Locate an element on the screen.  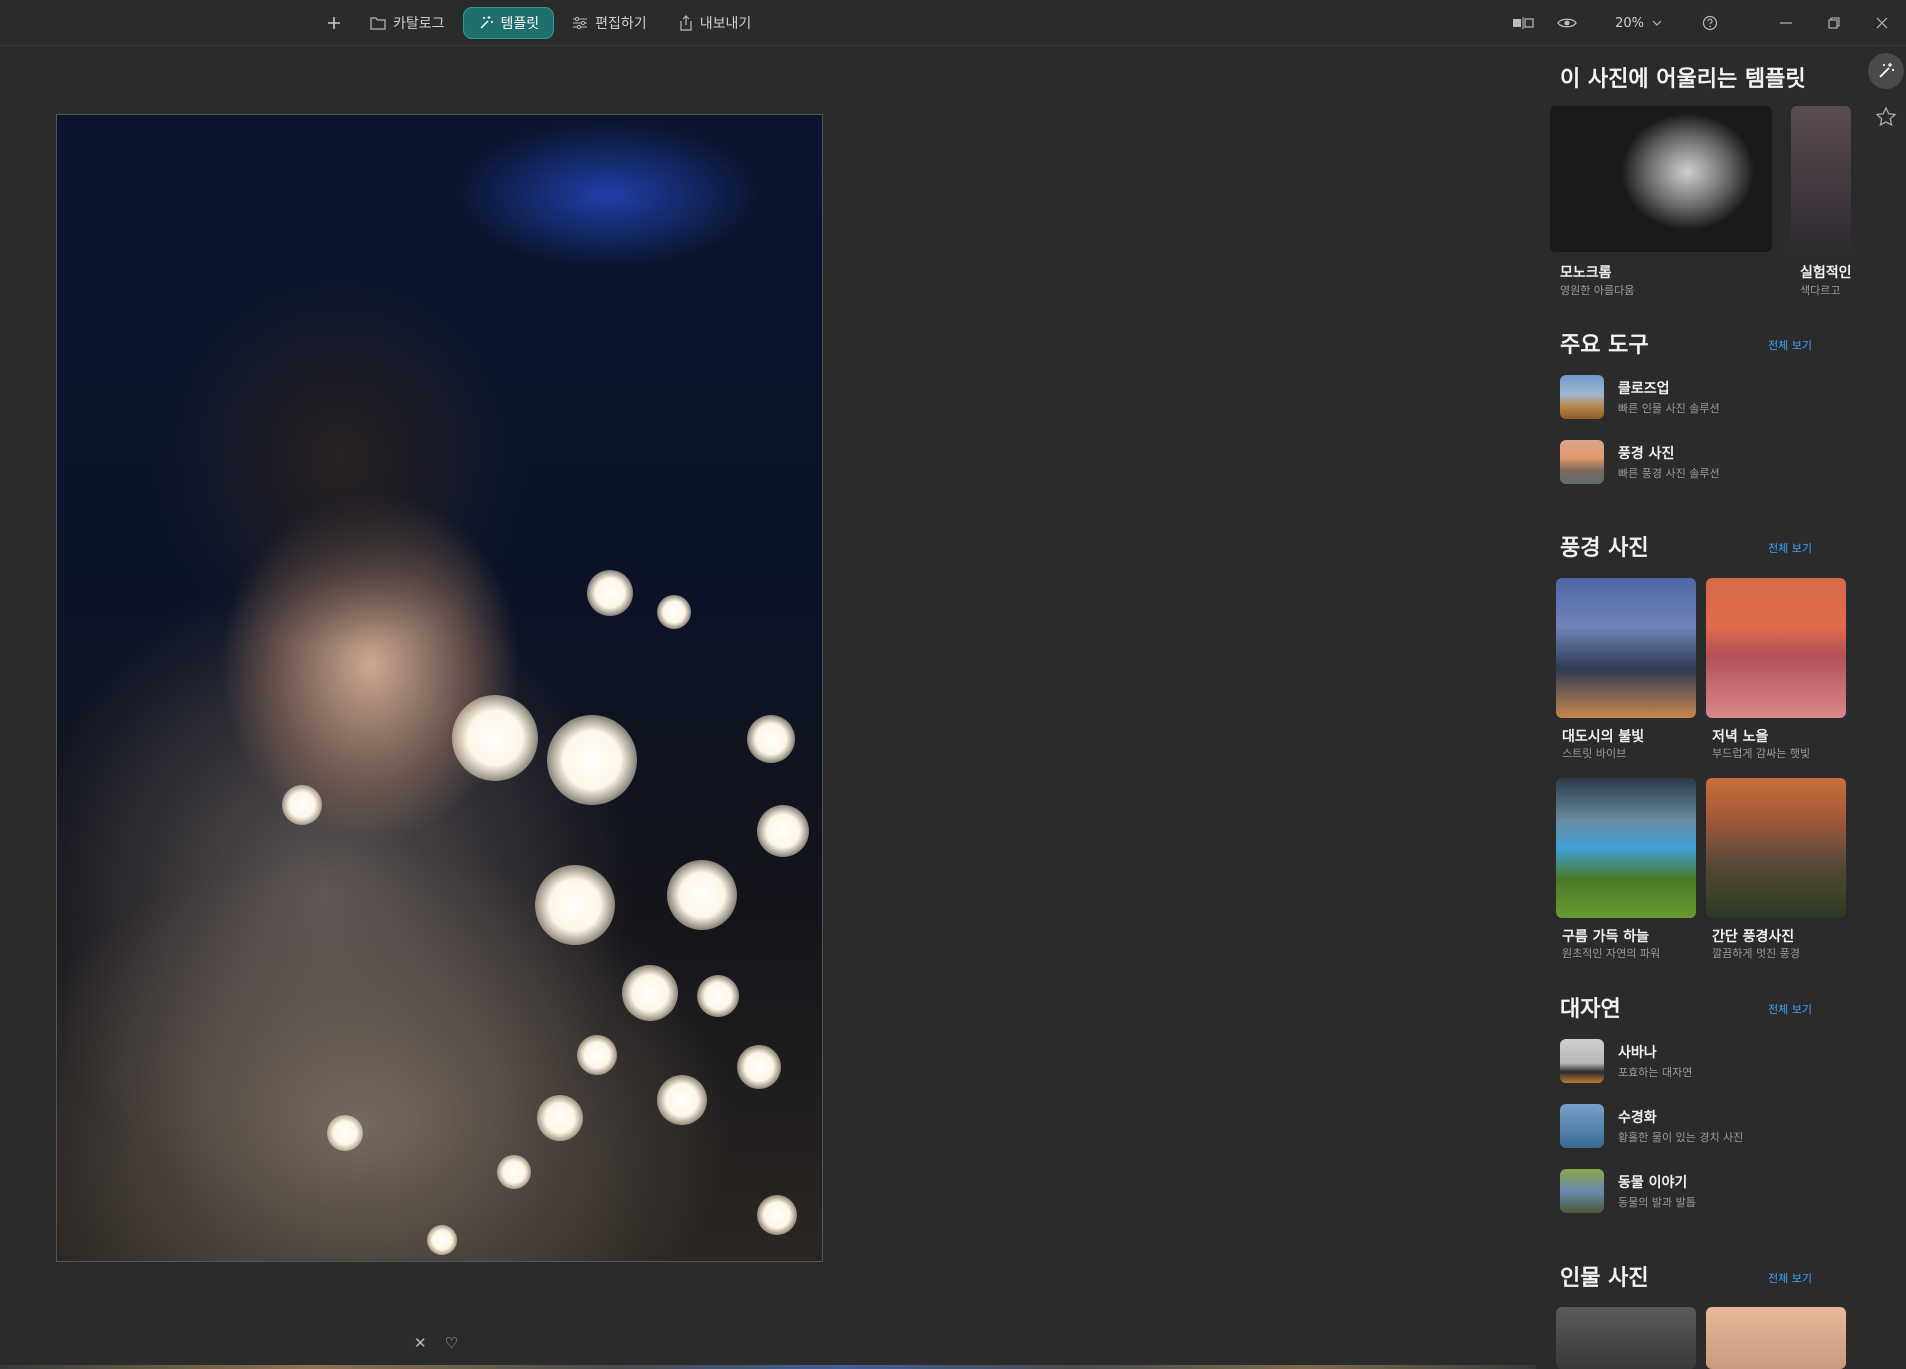
star-icon is located at coordinates (1886, 116).